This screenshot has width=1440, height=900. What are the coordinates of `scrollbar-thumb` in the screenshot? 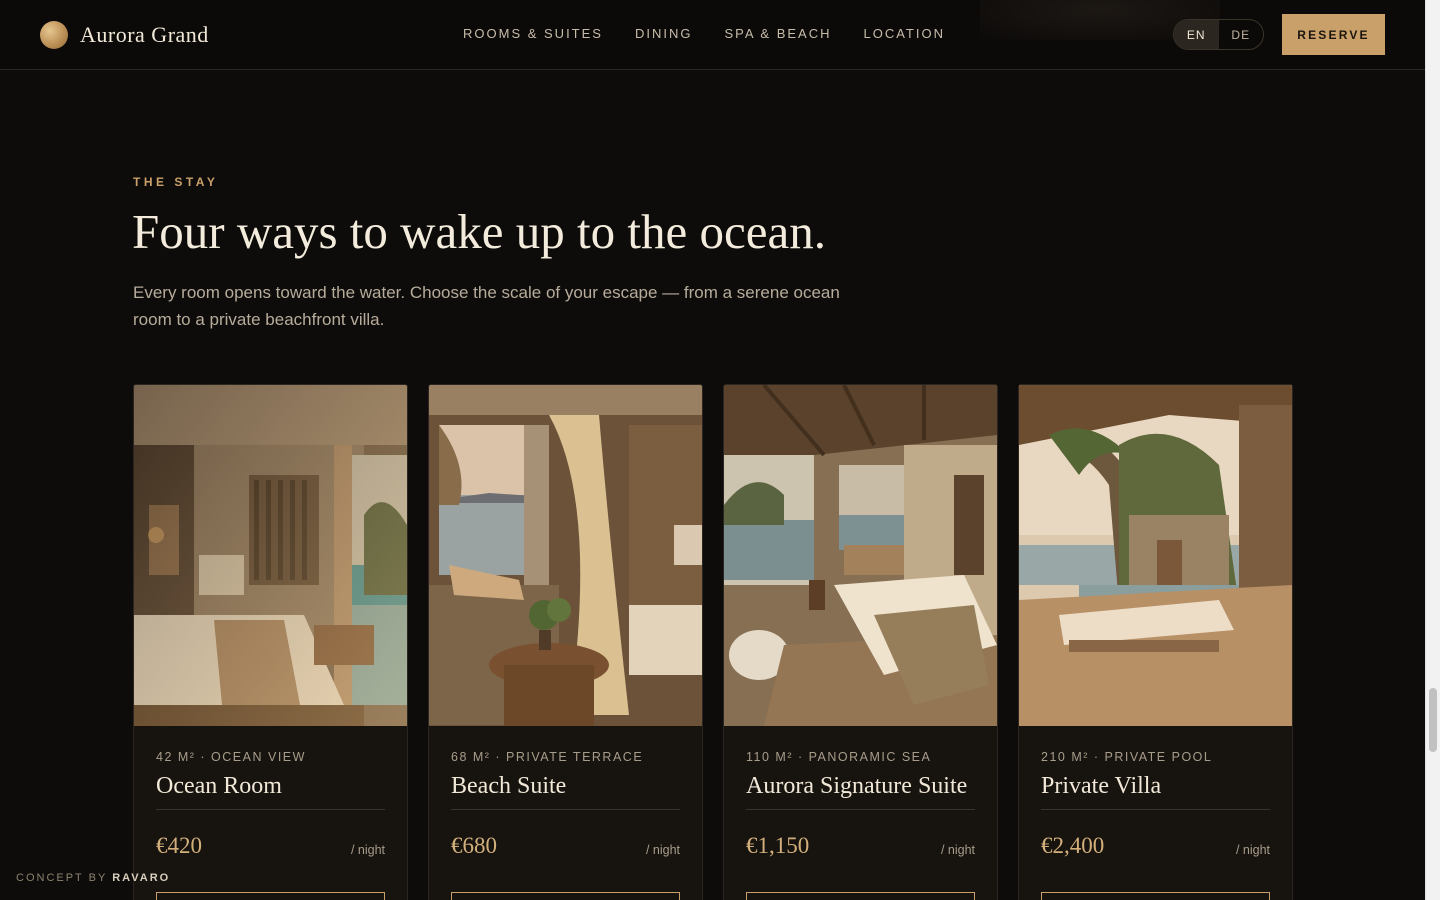 It's located at (1433, 720).